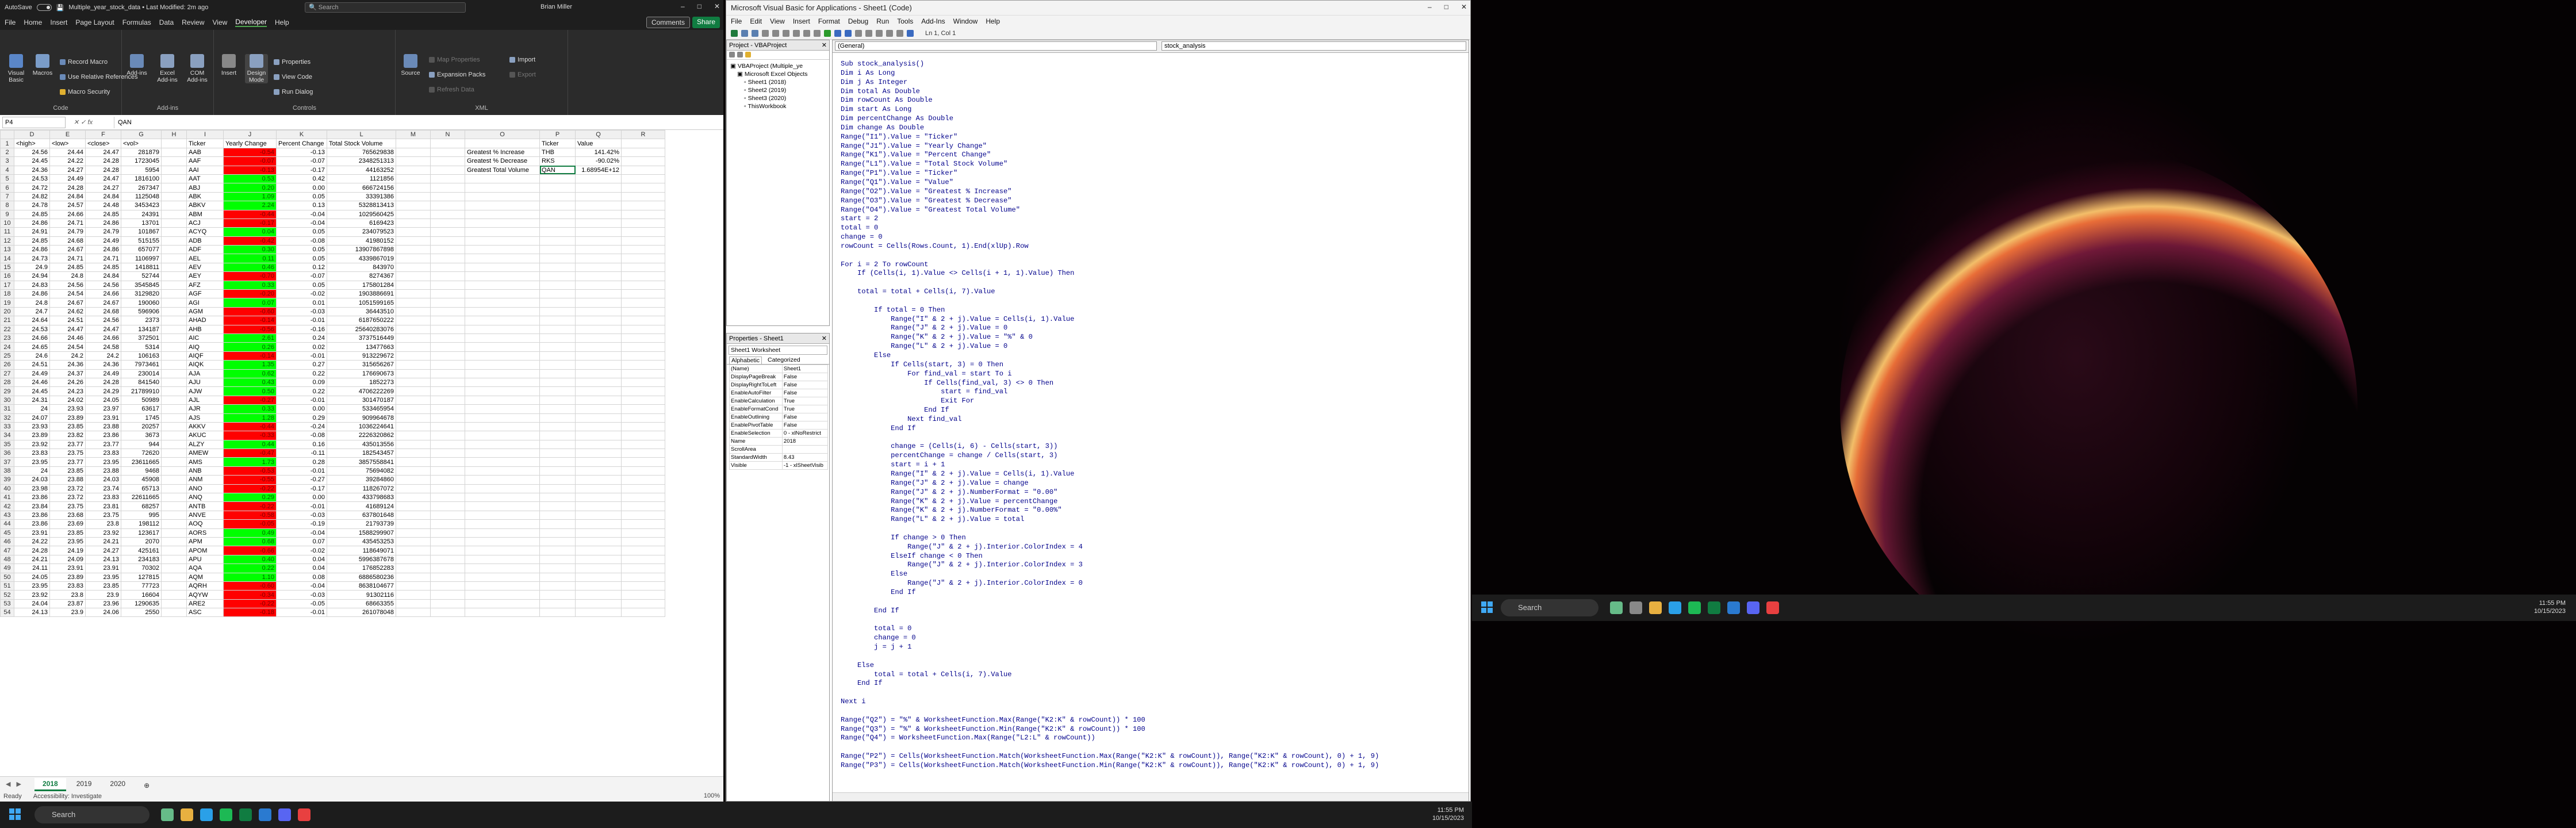  Describe the element at coordinates (250, 453) in the screenshot. I see `cell: -0.47` at that location.